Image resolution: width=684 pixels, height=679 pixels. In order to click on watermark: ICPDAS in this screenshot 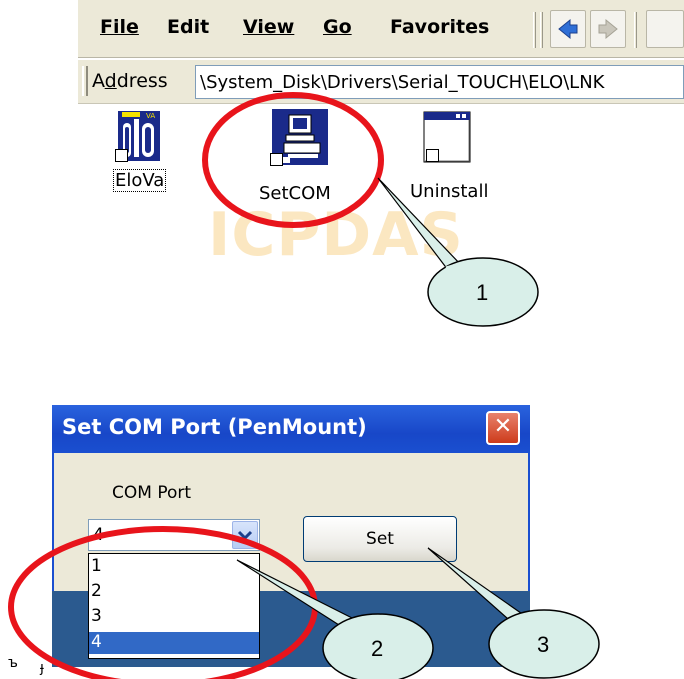, I will do `click(336, 235)`.